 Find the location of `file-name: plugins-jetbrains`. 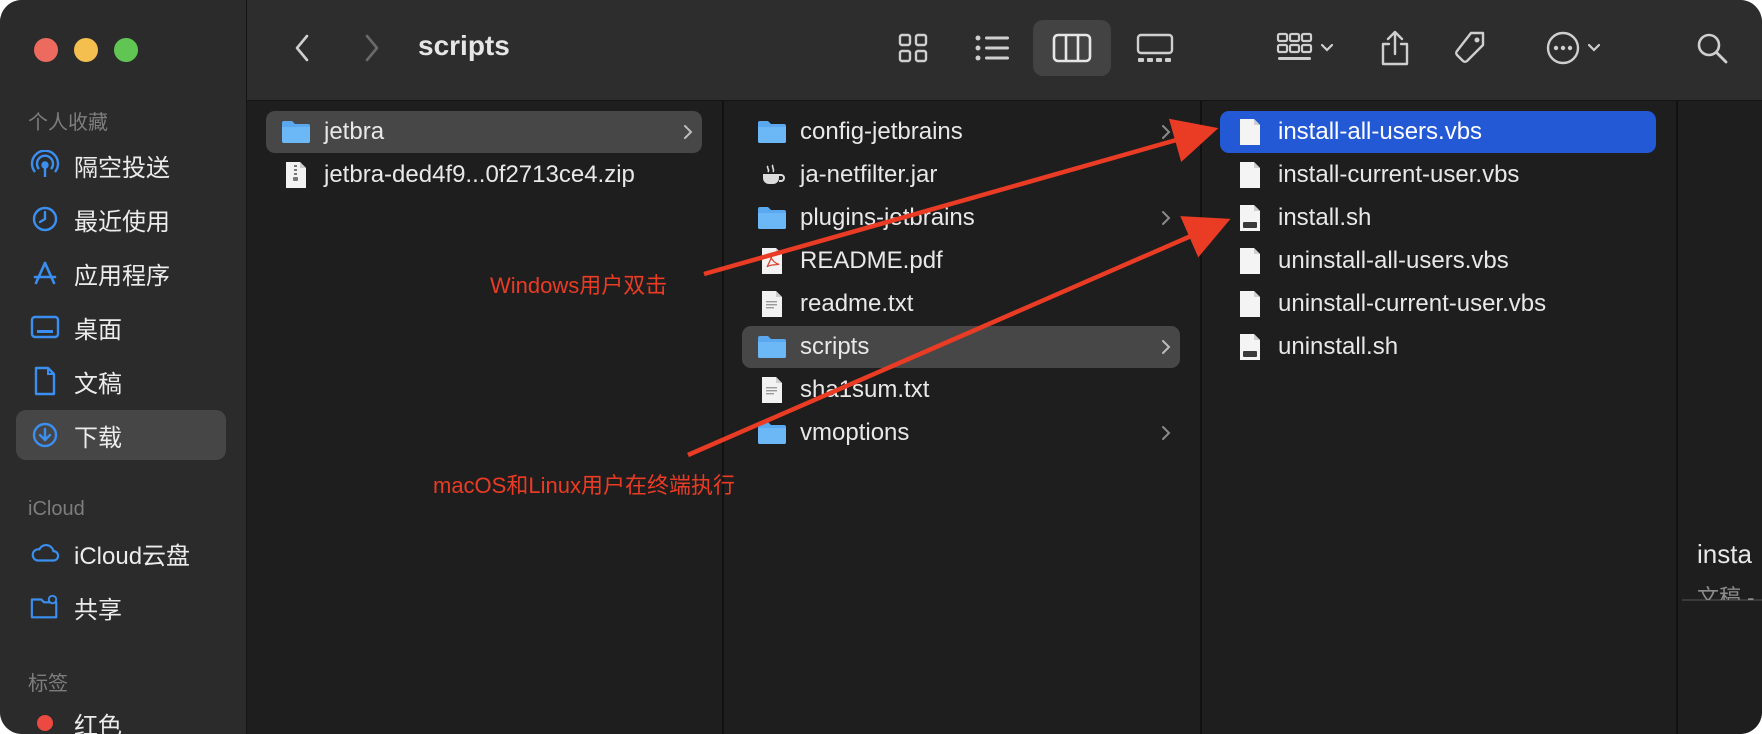

file-name: plugins-jetbrains is located at coordinates (887, 217).